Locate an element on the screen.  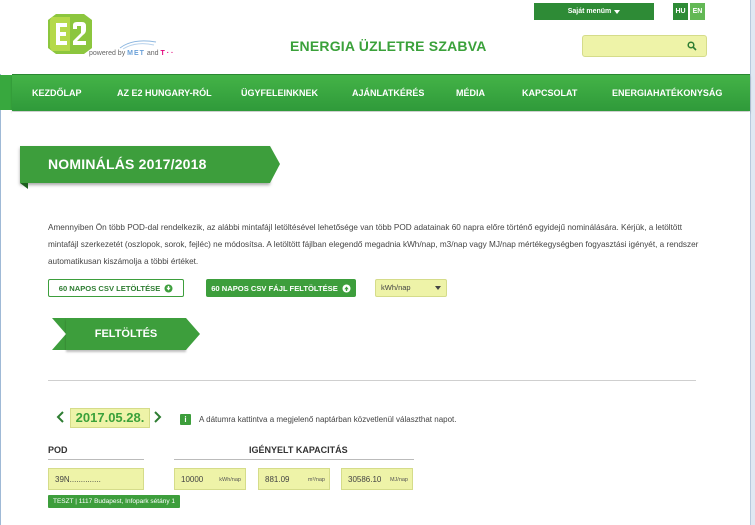
nav-item-efficiency: ENERGIAHATÉKONYSÁG is located at coordinates (667, 93).